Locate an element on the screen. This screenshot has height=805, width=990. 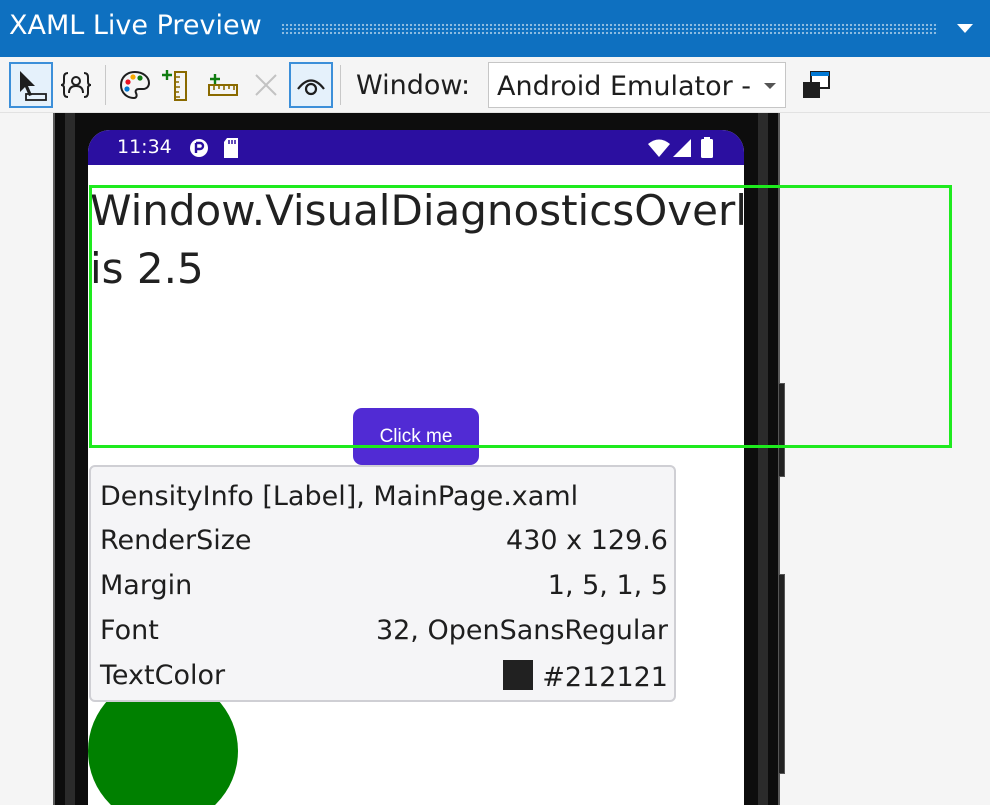
wifi-icon is located at coordinates (659, 148).